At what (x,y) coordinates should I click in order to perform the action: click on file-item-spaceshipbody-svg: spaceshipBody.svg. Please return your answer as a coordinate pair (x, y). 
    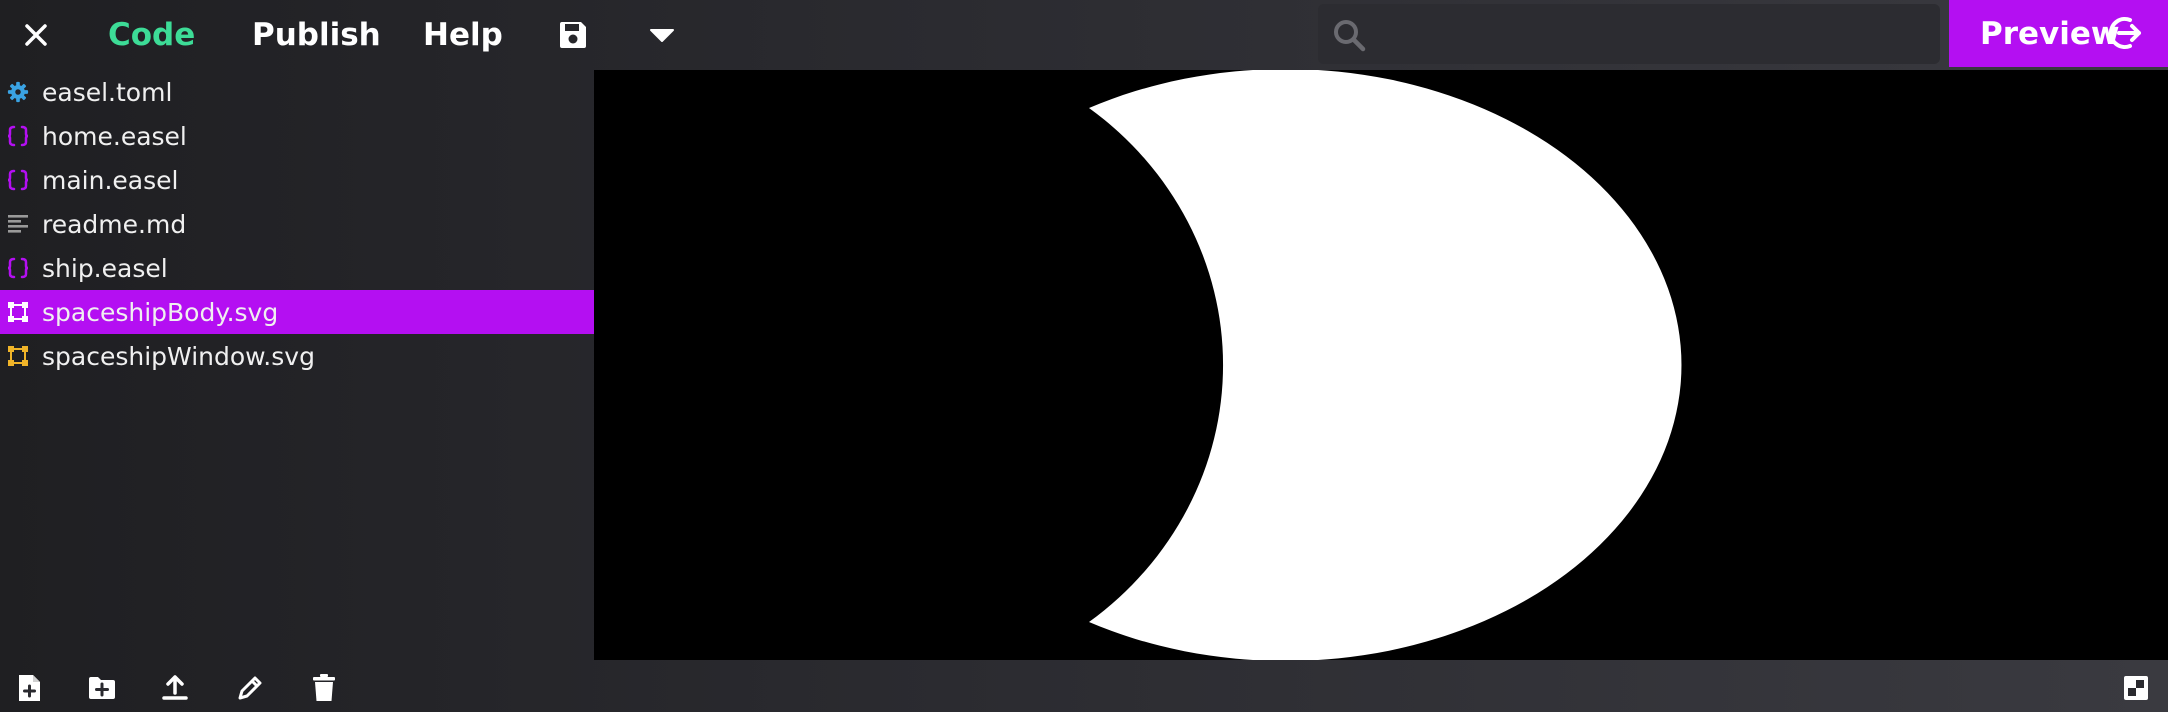
    Looking at the image, I should click on (297, 312).